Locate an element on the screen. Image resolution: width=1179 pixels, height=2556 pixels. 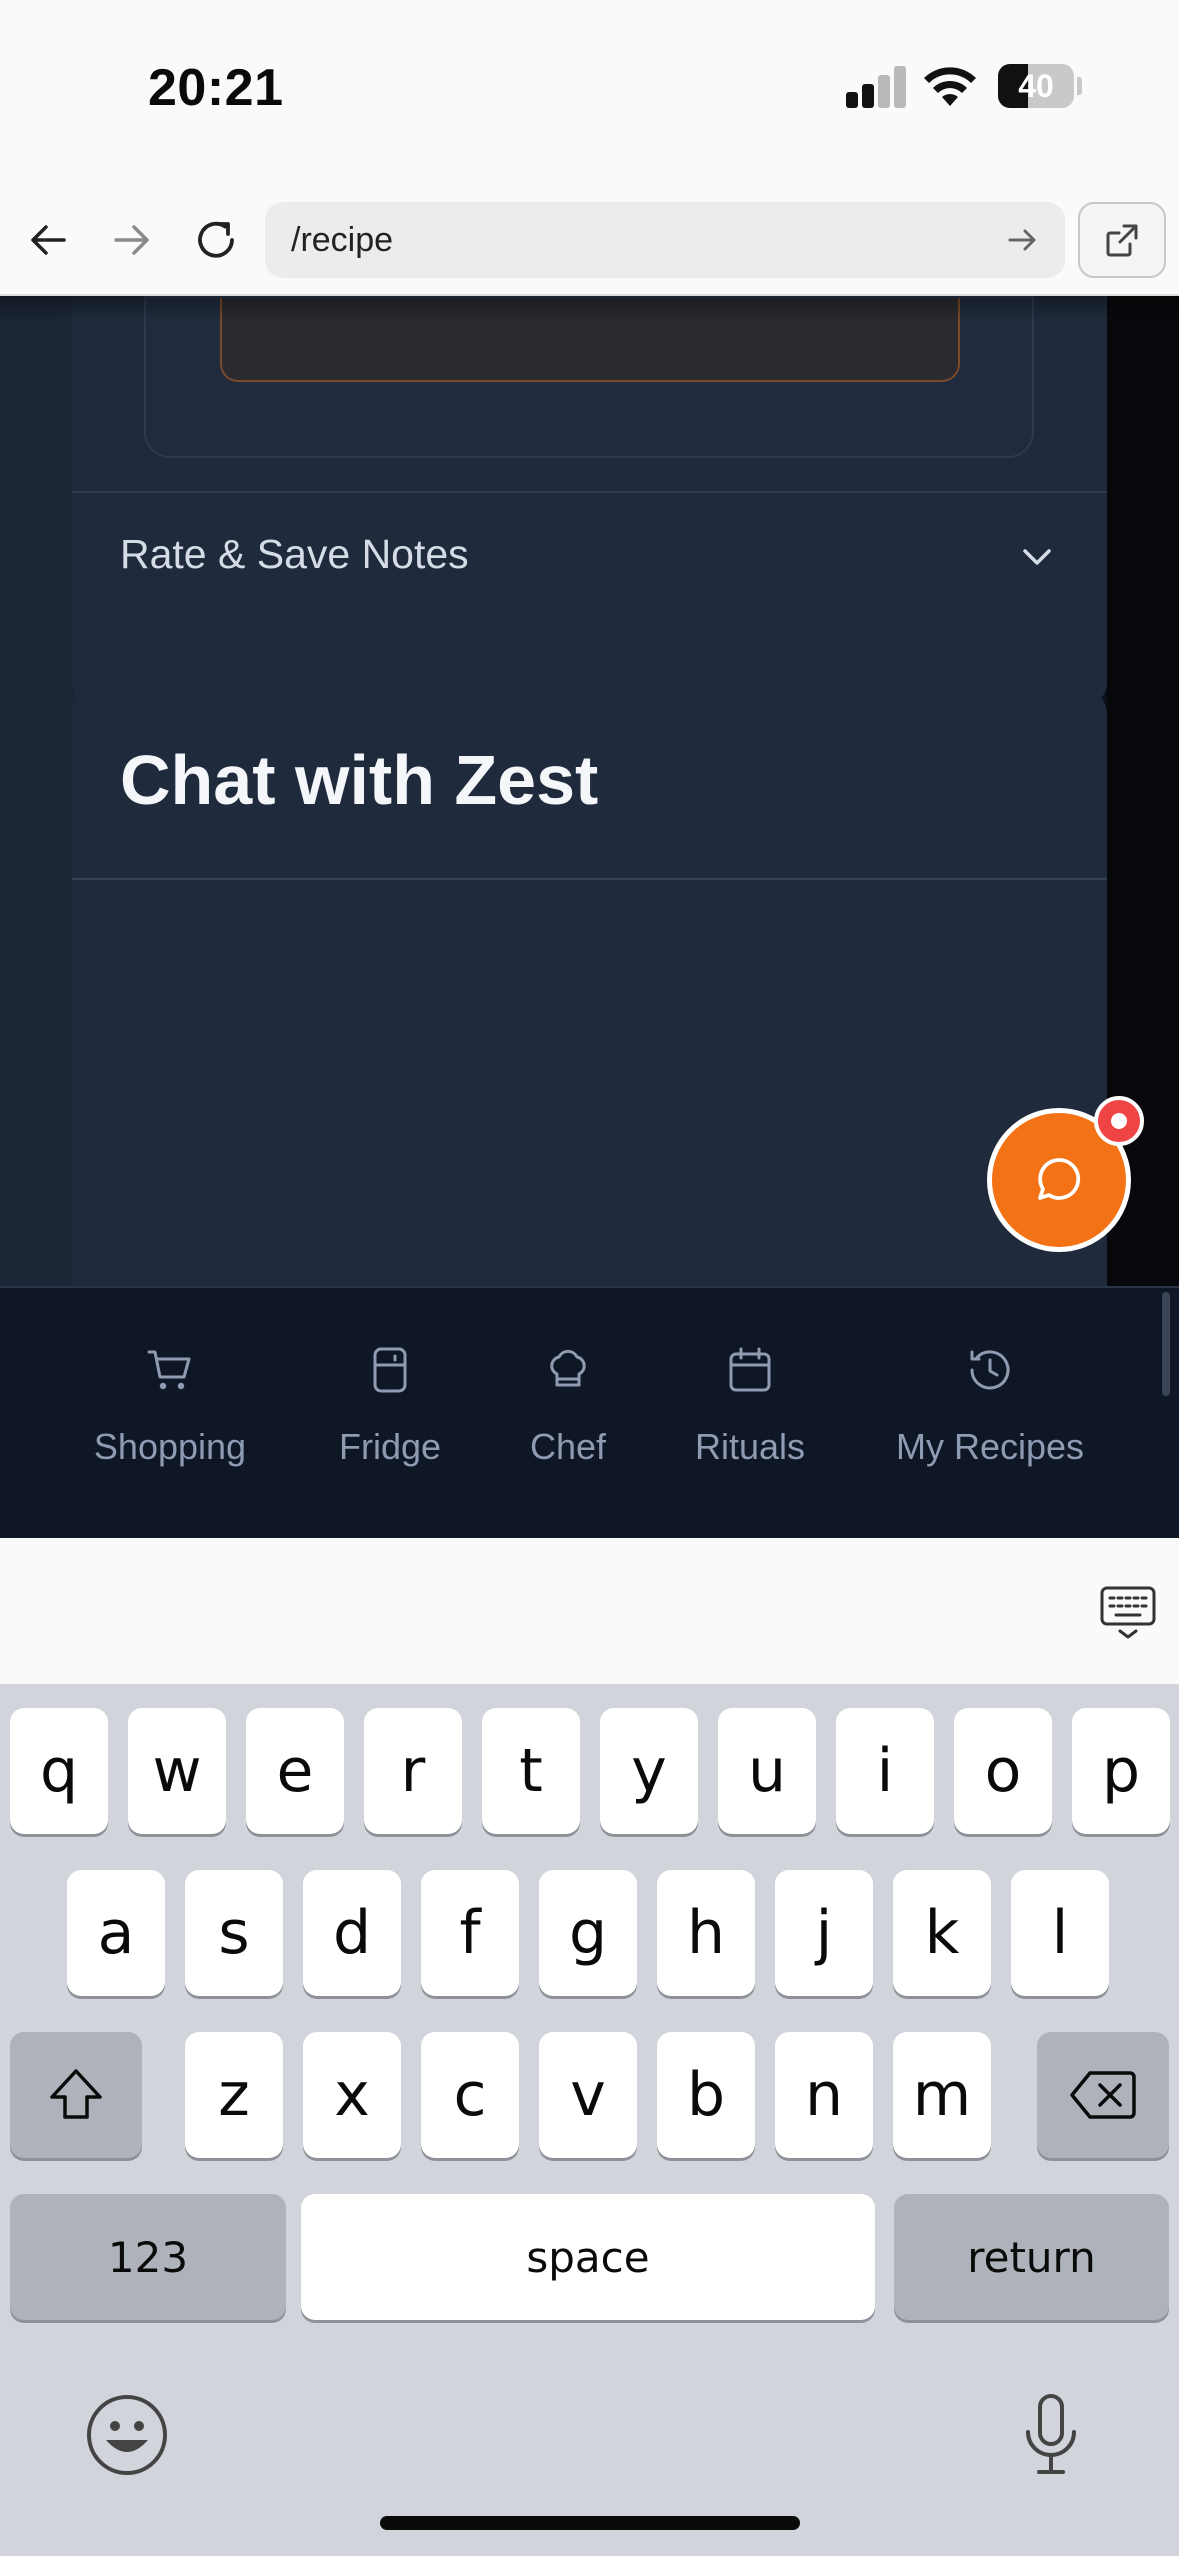
nav-label: My Recipes is located at coordinates (990, 1446).